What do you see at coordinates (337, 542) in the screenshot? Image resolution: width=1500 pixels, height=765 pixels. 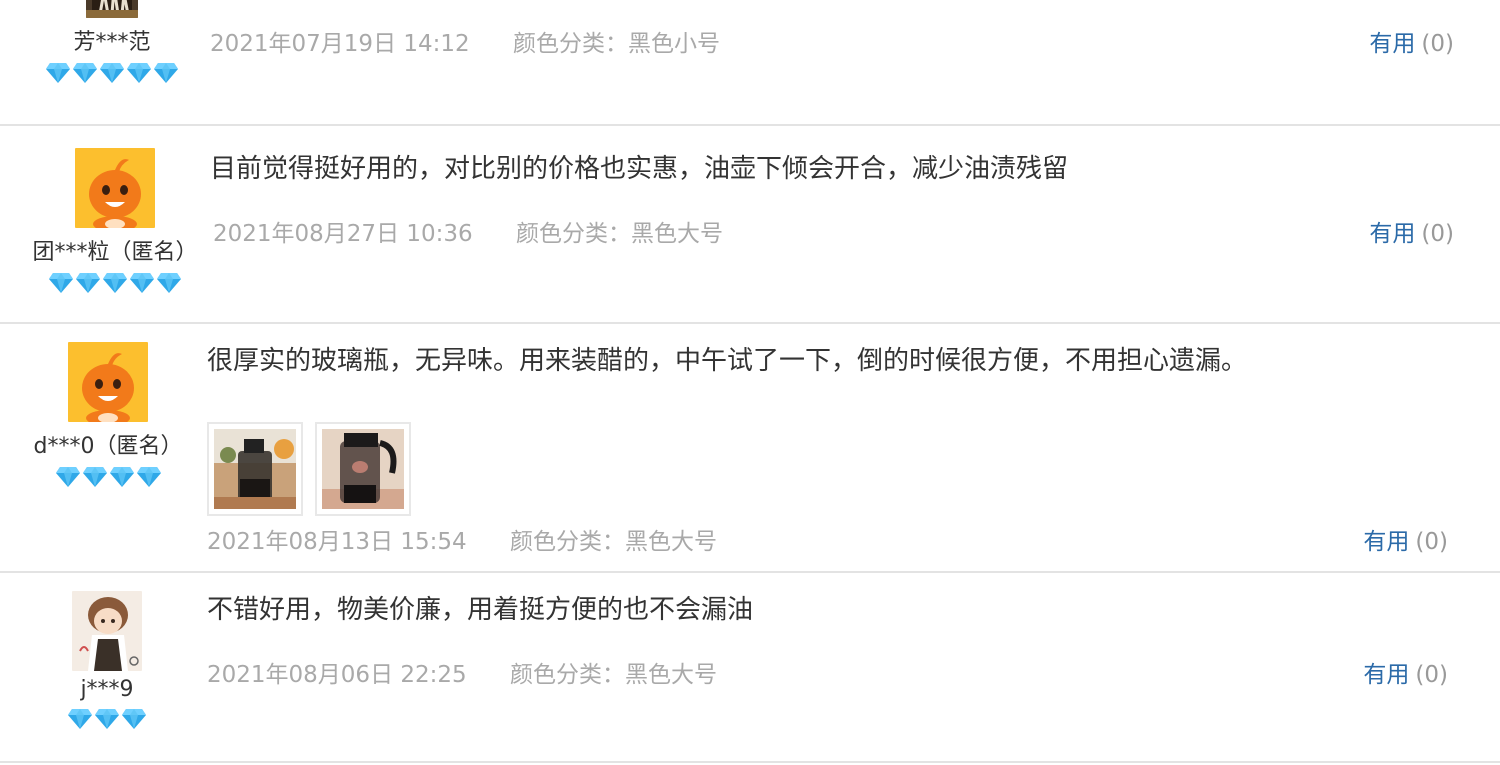 I see `review-date: 2021年08月13日 15:54` at bounding box center [337, 542].